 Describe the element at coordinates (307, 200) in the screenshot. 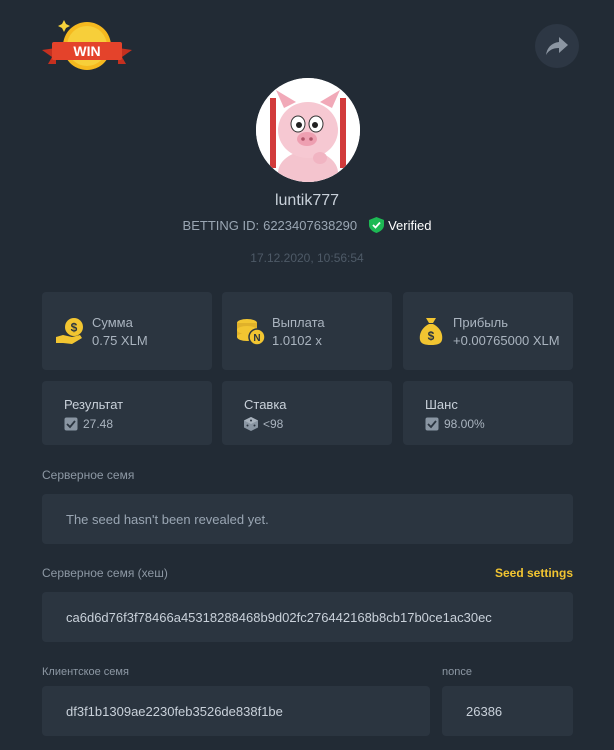

I see `username: luntik777` at that location.